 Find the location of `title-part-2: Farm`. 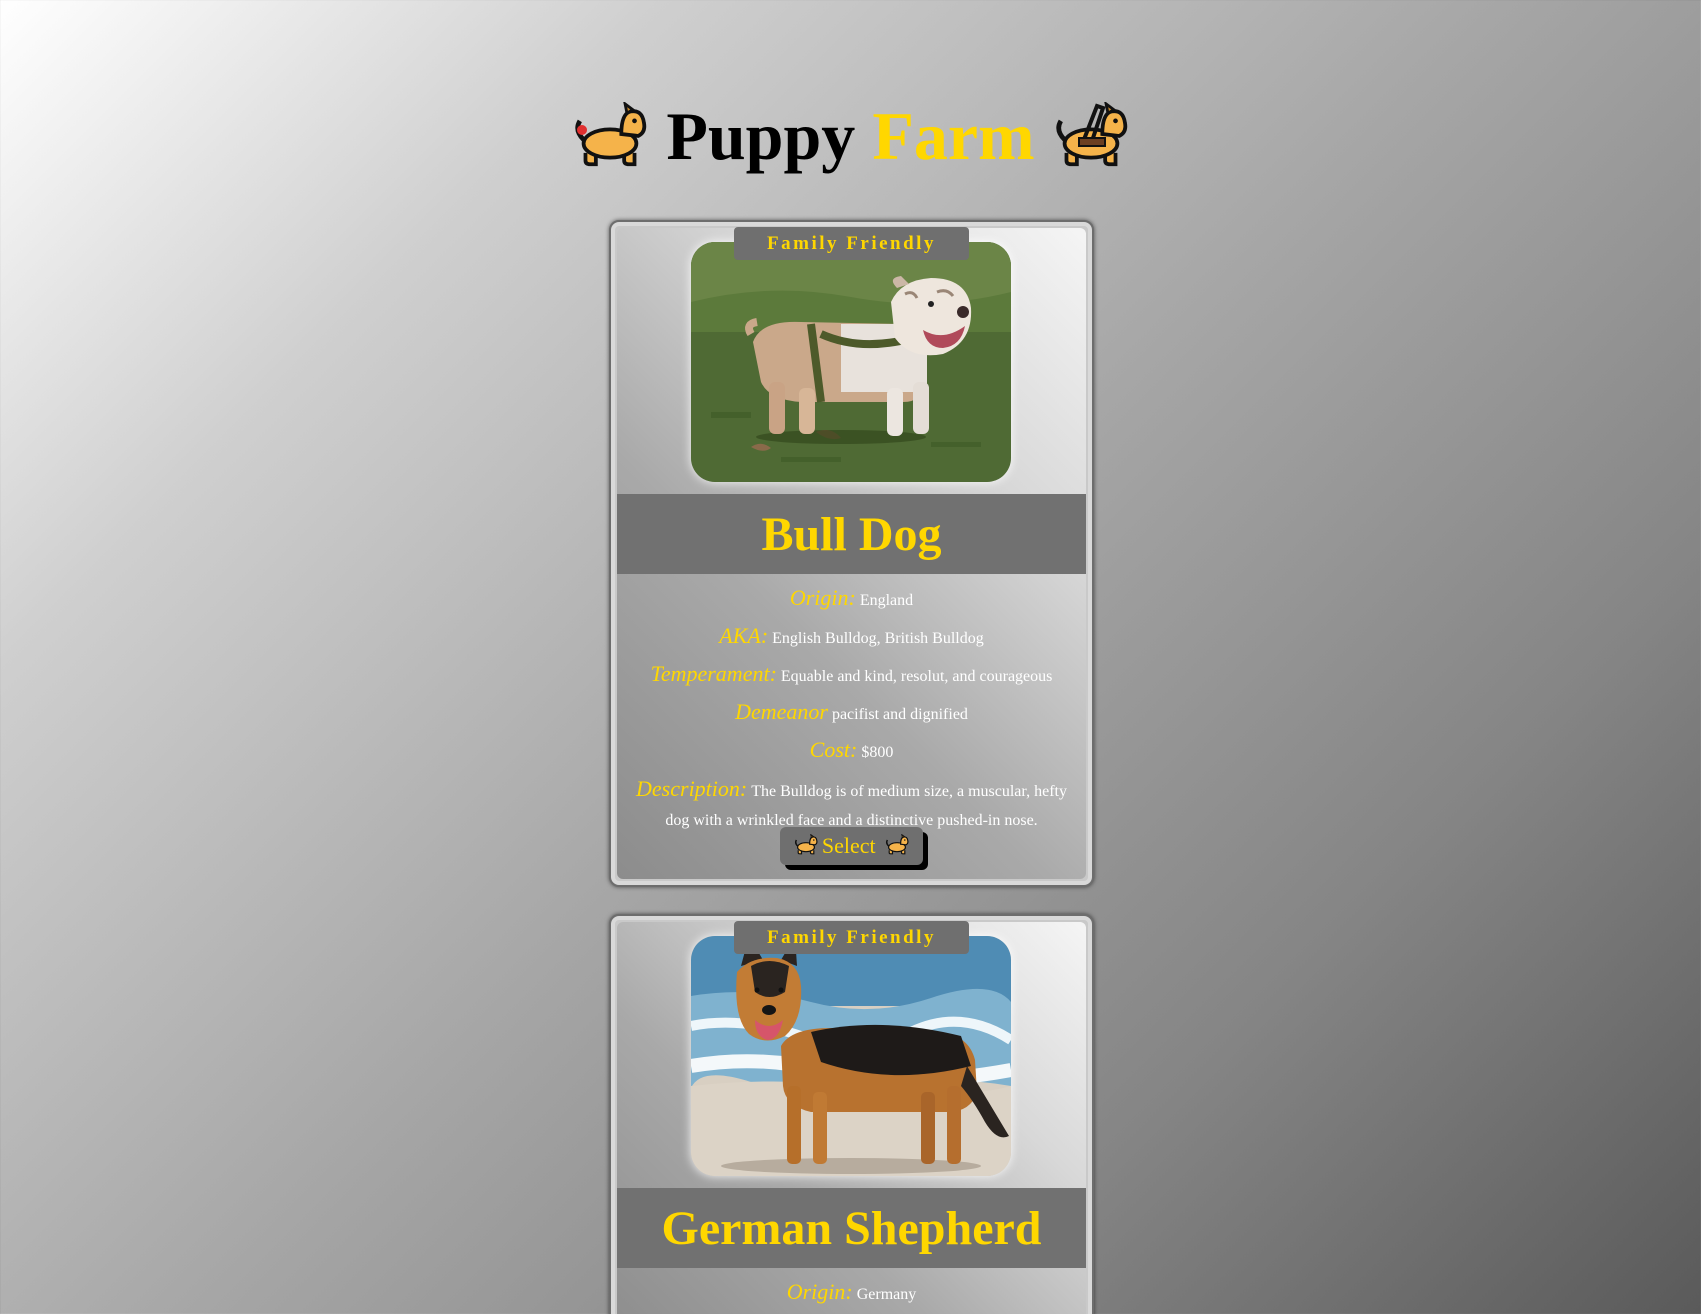

title-part-2: Farm is located at coordinates (953, 136).